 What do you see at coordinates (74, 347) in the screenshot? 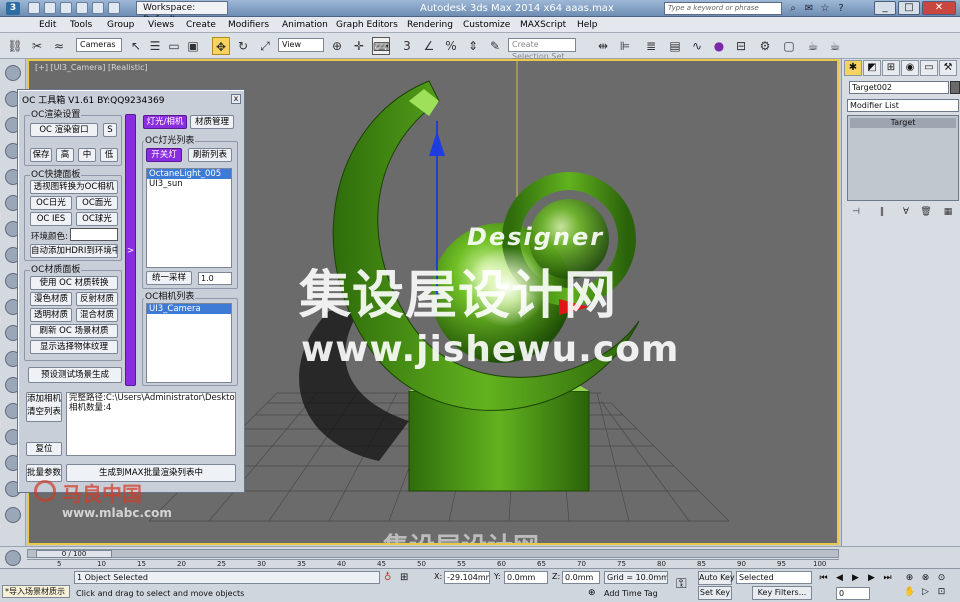
I see `oc-show-texture-button: 显示选择物体纹理` at bounding box center [74, 347].